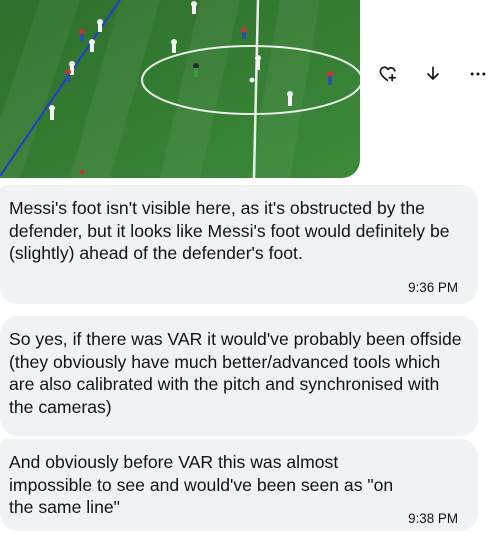 Image resolution: width=498 pixels, height=534 pixels. What do you see at coordinates (478, 74) in the screenshot?
I see `more-icon` at bounding box center [478, 74].